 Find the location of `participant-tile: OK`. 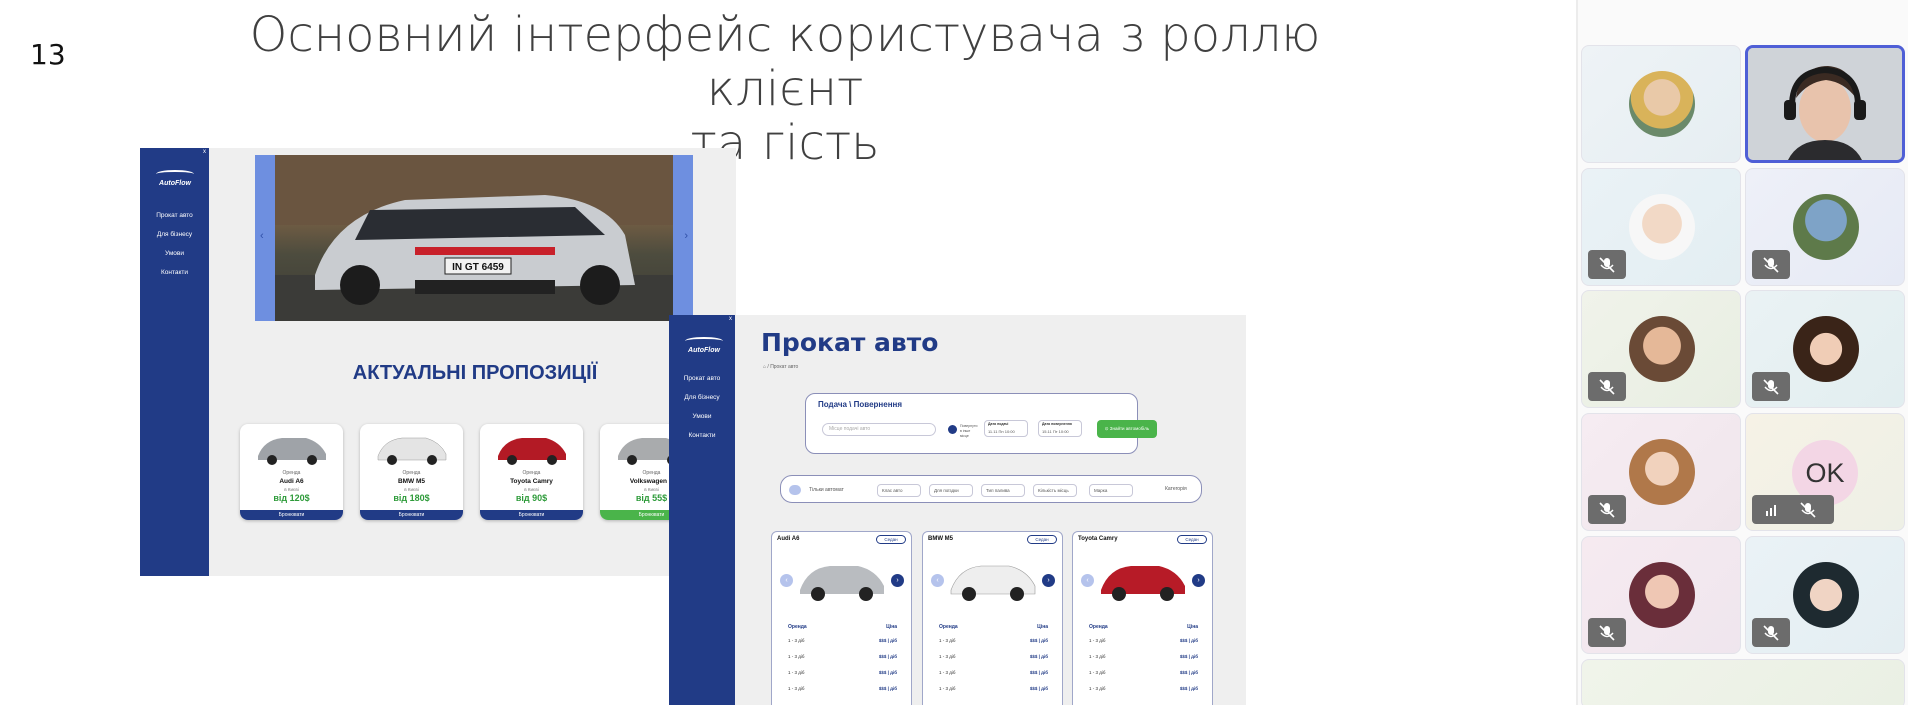

participant-tile: OK is located at coordinates (1825, 472).